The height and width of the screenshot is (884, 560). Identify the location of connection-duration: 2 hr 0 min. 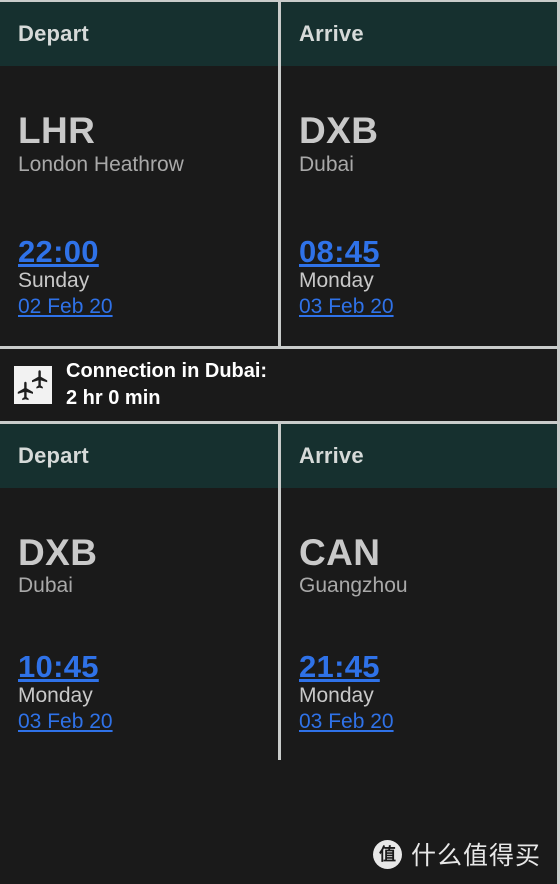
(113, 397).